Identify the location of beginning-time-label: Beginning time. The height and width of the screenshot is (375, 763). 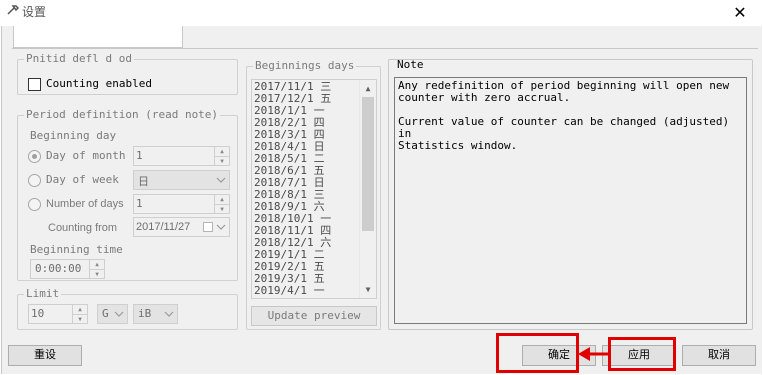
(76, 249).